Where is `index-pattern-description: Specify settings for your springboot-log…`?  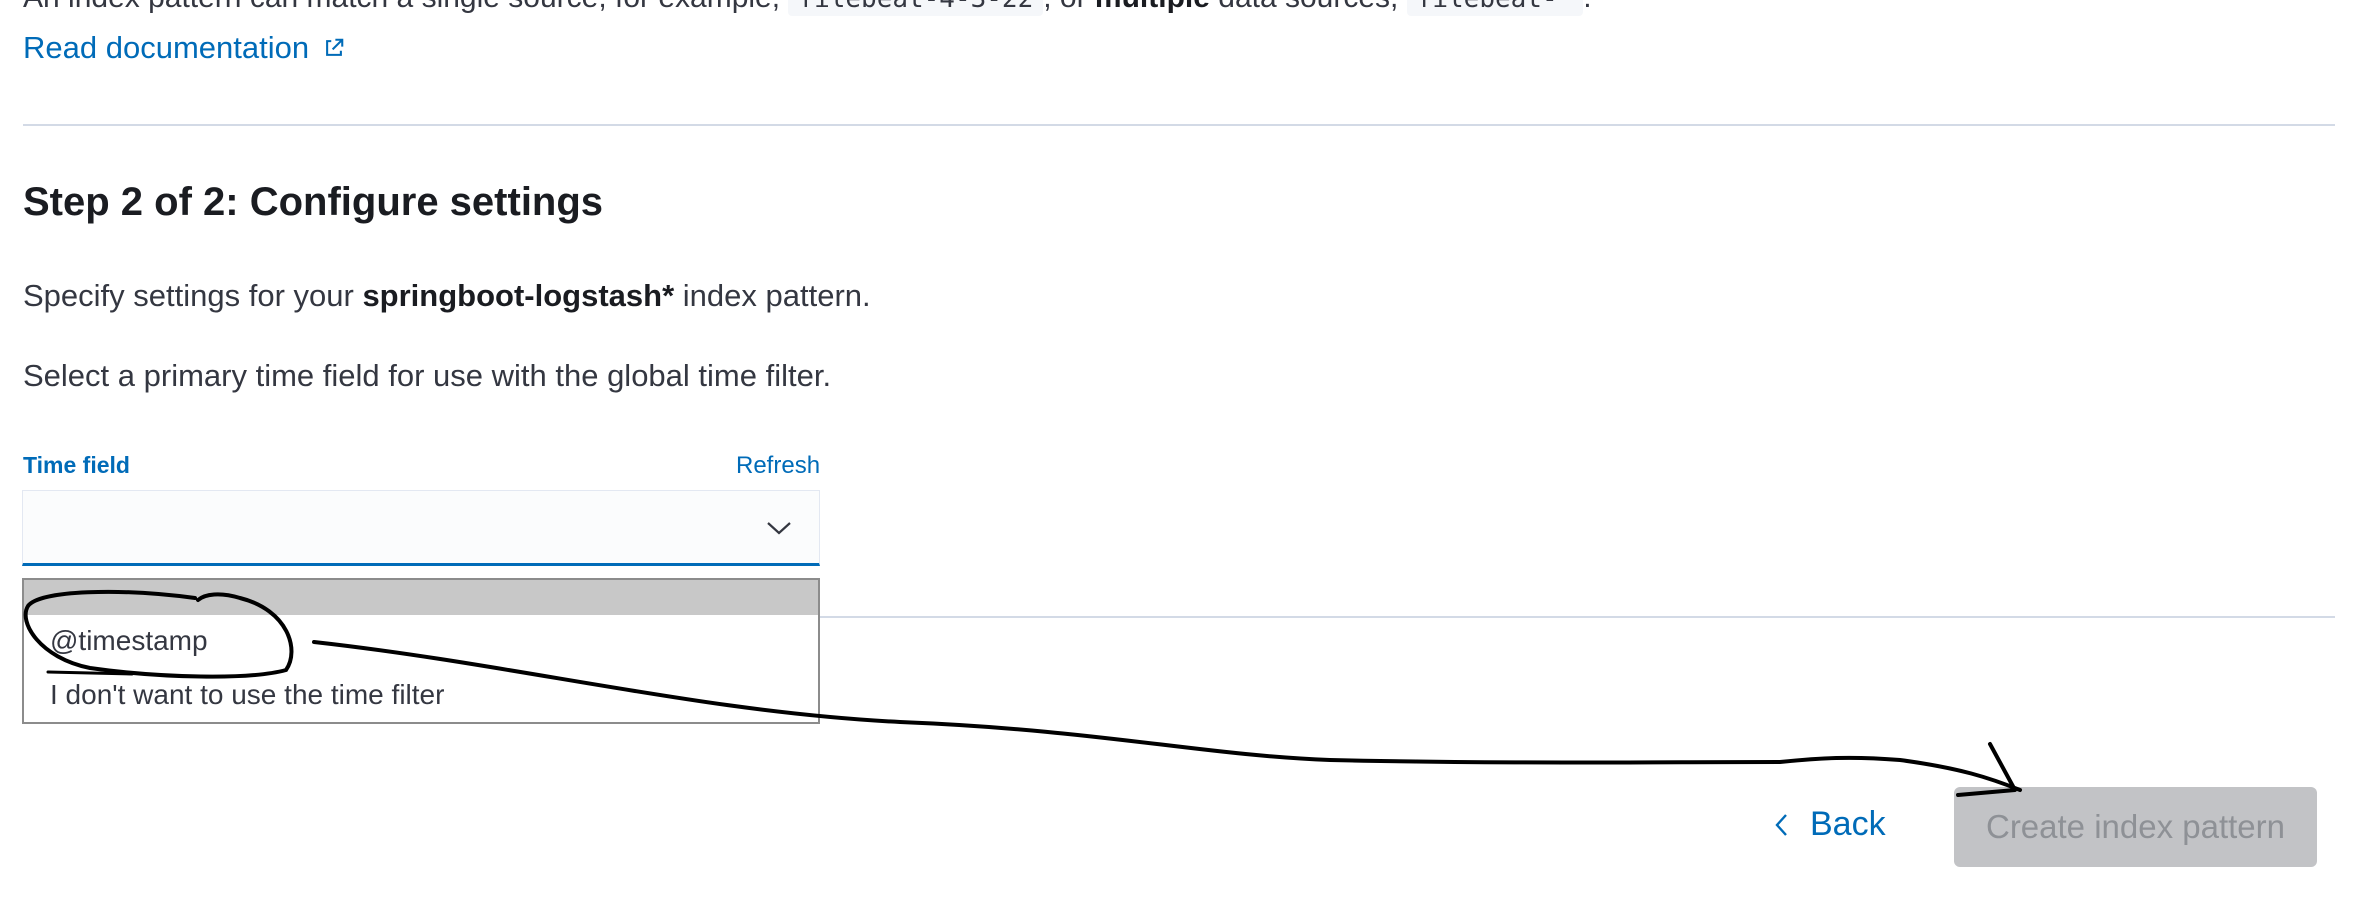 index-pattern-description: Specify settings for your springboot-log… is located at coordinates (447, 296).